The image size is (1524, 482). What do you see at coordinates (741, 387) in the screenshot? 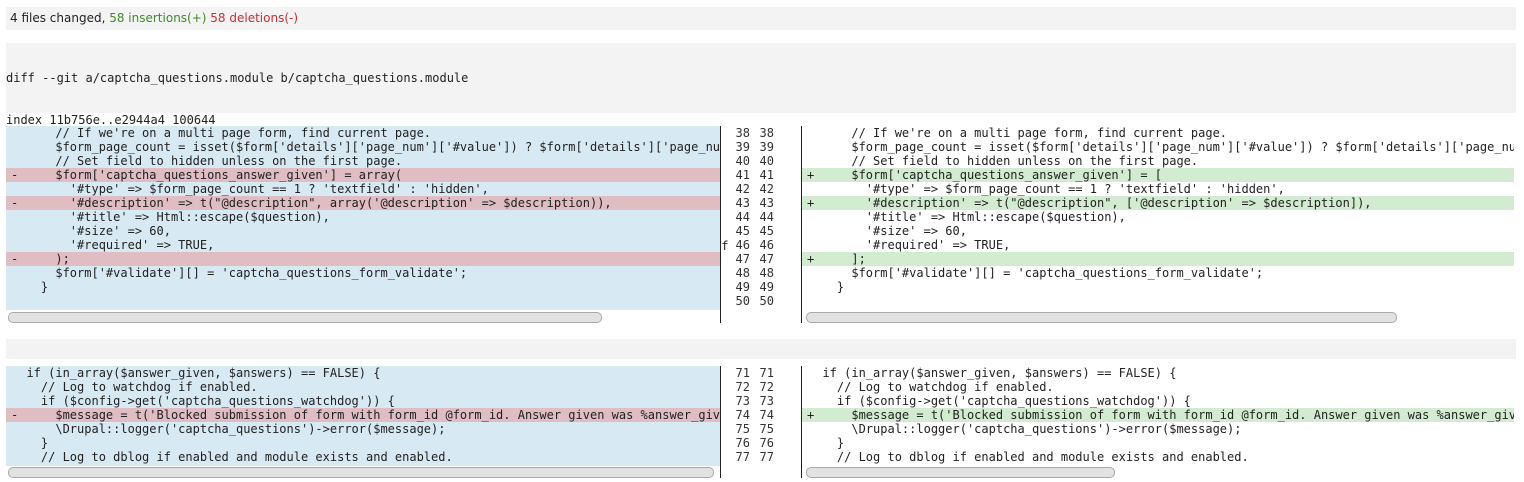
I see `old-line-number: 72` at bounding box center [741, 387].